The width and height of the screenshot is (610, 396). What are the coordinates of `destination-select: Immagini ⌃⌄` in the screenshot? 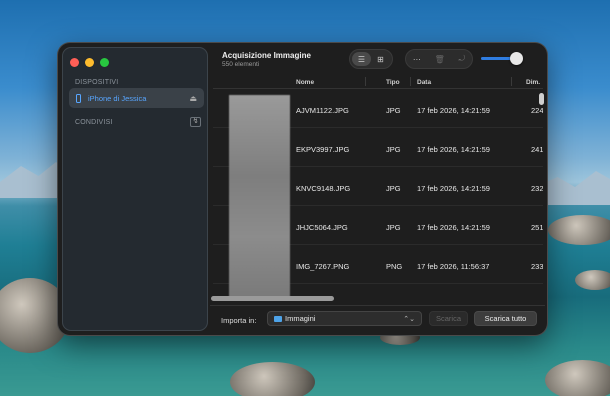 It's located at (344, 318).